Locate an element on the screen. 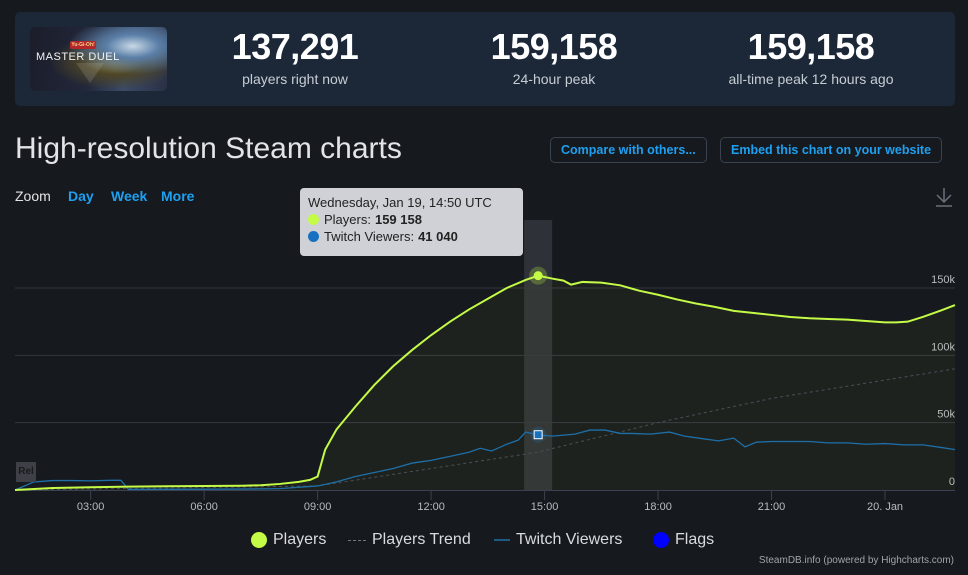 The height and width of the screenshot is (575, 968). twitch-dot-icon is located at coordinates (313, 236).